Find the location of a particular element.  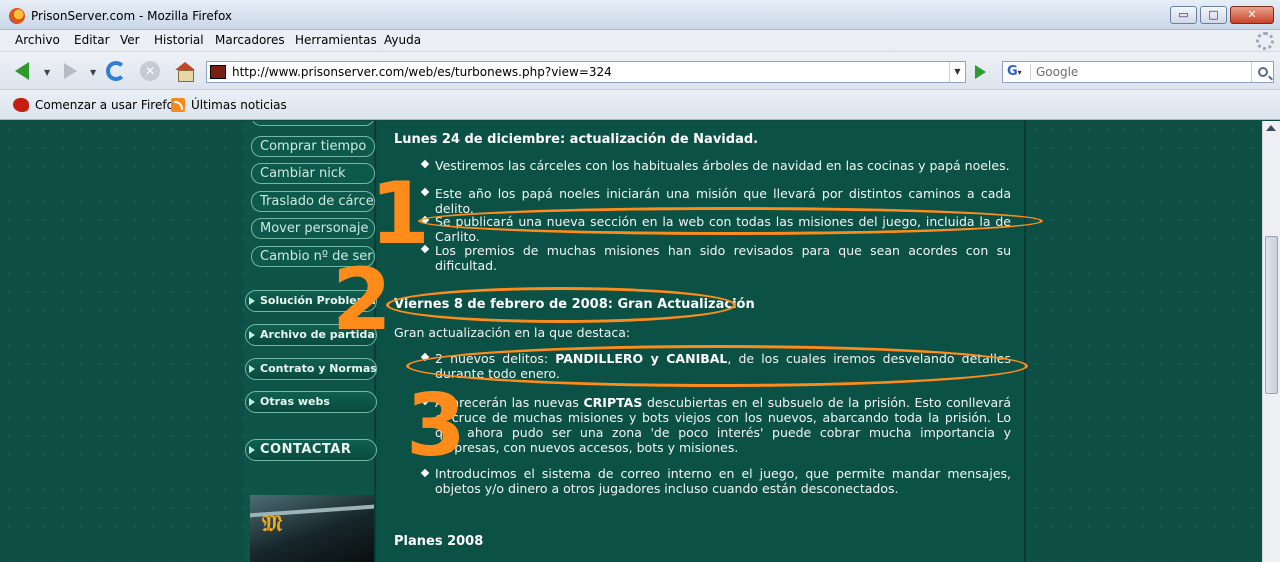

annotation-number: 3 is located at coordinates (436, 426).